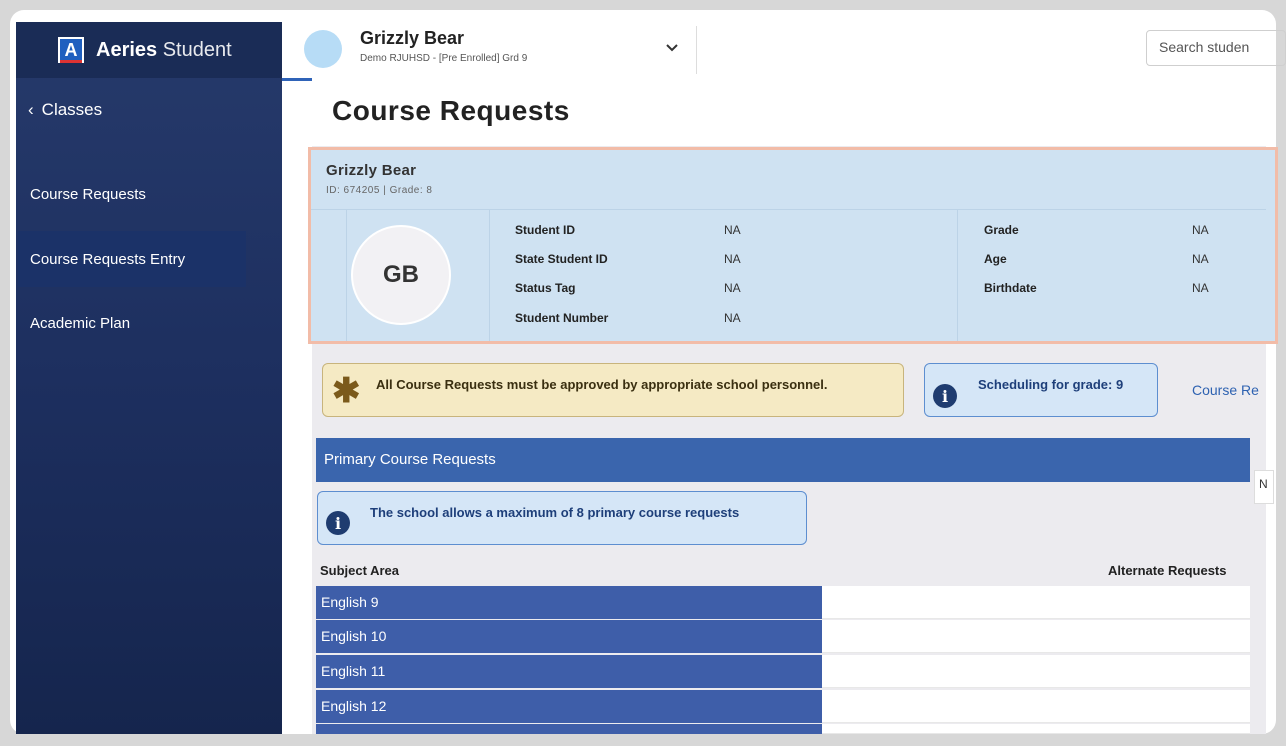 This screenshot has height=746, width=1286. Describe the element at coordinates (359, 570) in the screenshot. I see `column-header-subject-area: Subject Area` at that location.